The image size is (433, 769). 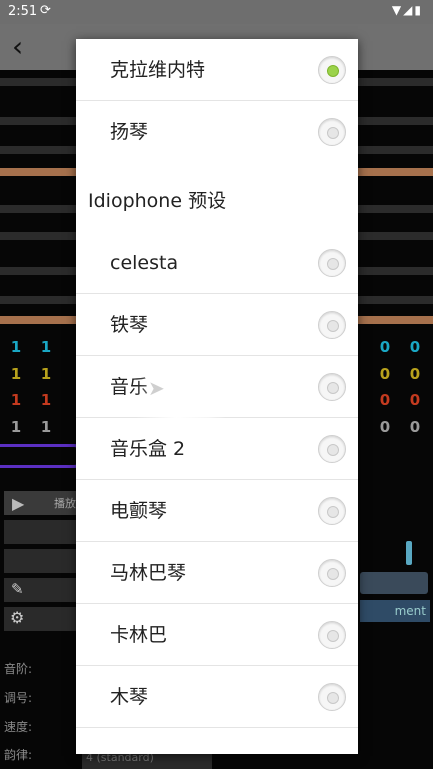 I want to click on list-item: 克拉维内特, so click(x=217, y=70).